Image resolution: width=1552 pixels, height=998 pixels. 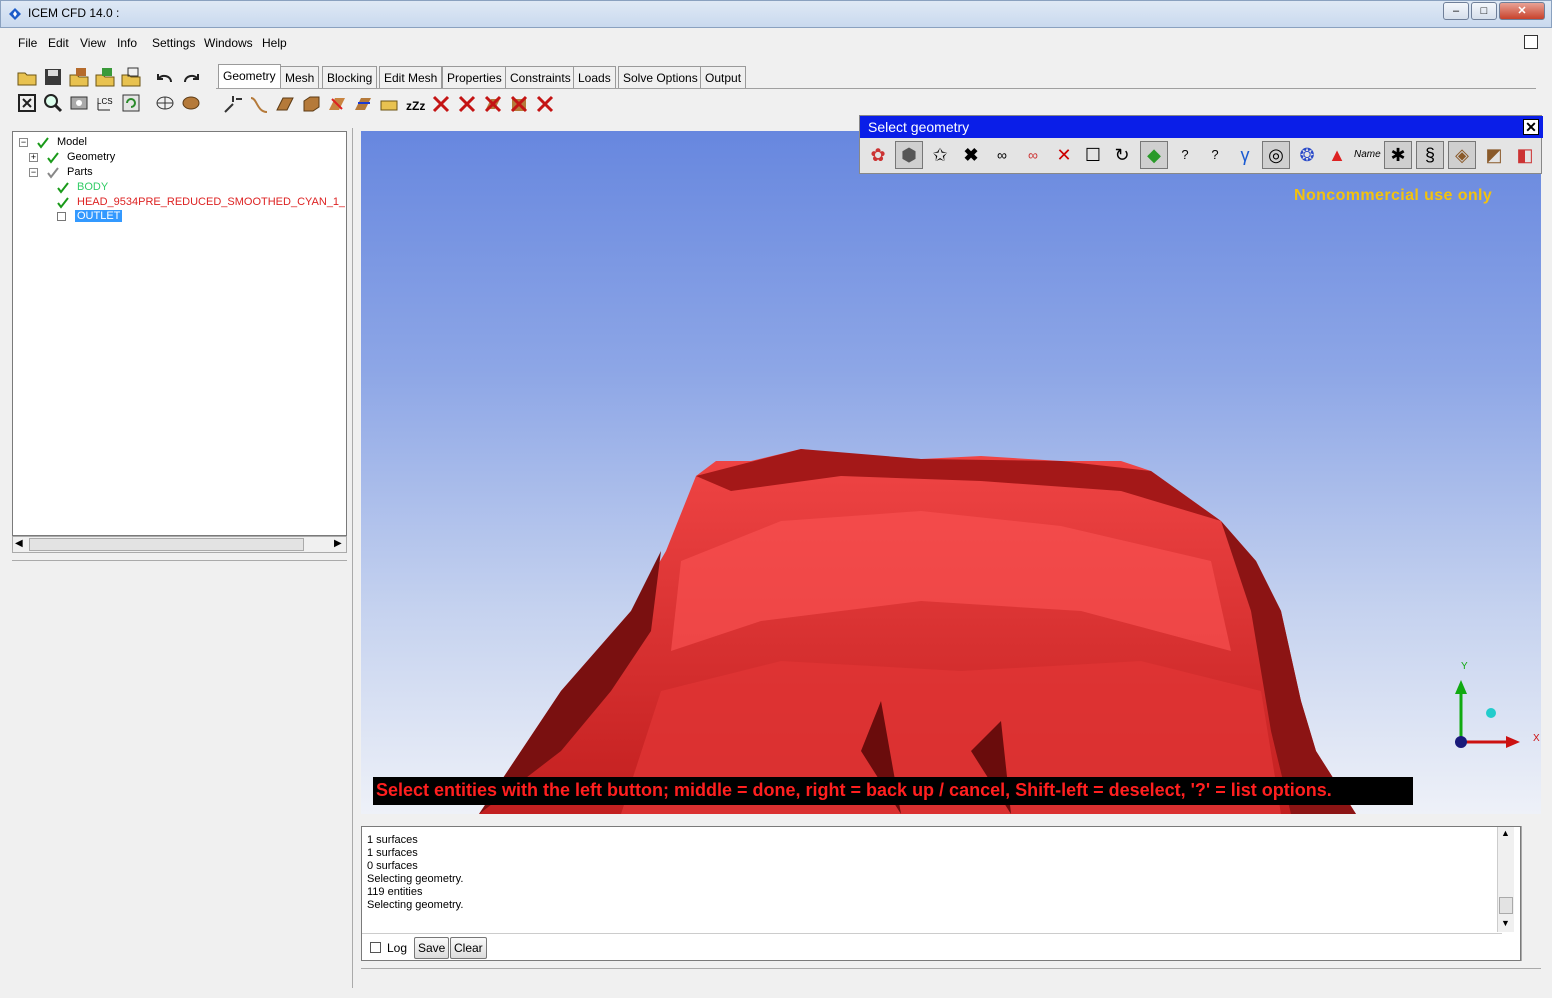 I want to click on green-surface-icon: ◆, so click(x=1154, y=155).